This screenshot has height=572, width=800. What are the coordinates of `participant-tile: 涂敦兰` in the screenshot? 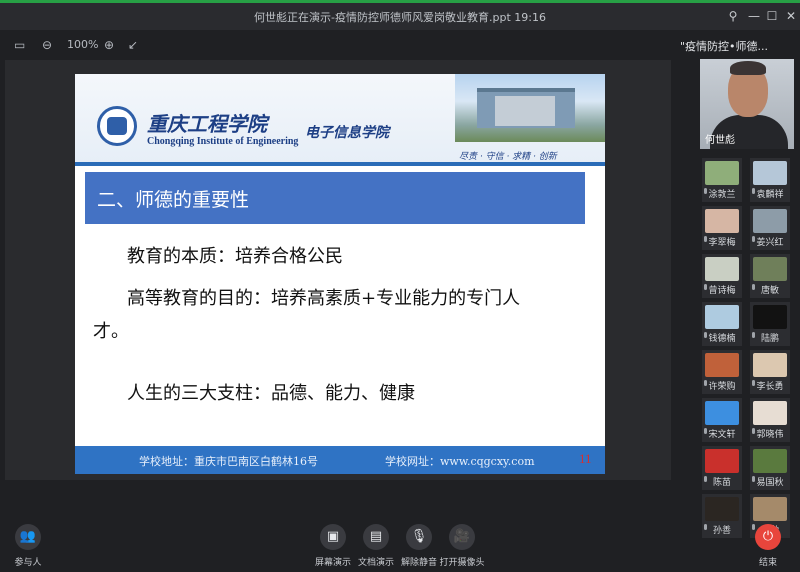 It's located at (722, 180).